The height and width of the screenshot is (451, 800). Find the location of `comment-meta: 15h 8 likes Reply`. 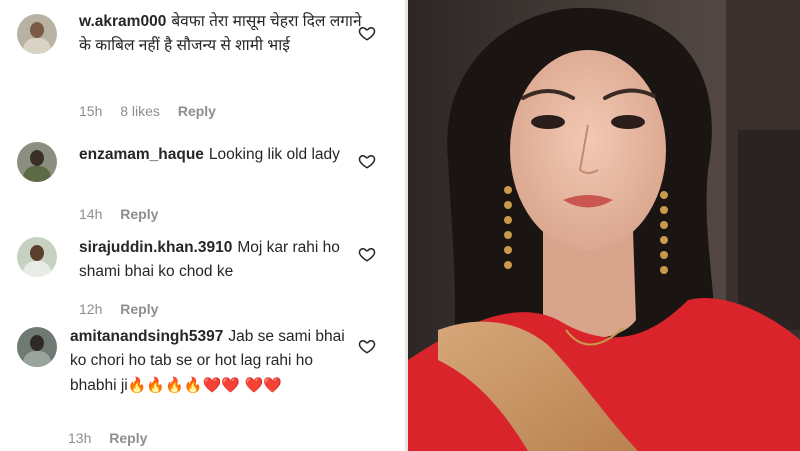

comment-meta: 15h 8 likes Reply is located at coordinates (154, 111).